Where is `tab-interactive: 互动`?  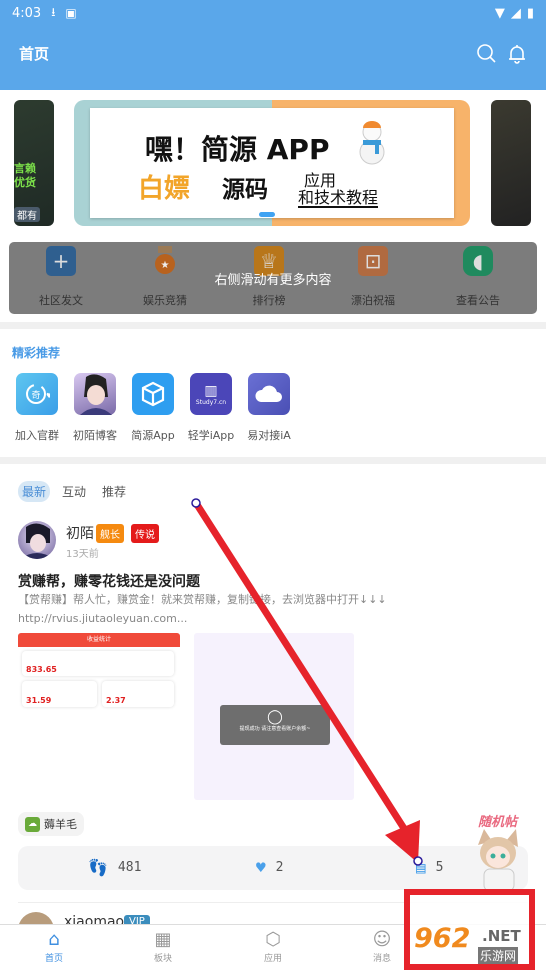
tab-interactive: 互动 is located at coordinates (74, 491).